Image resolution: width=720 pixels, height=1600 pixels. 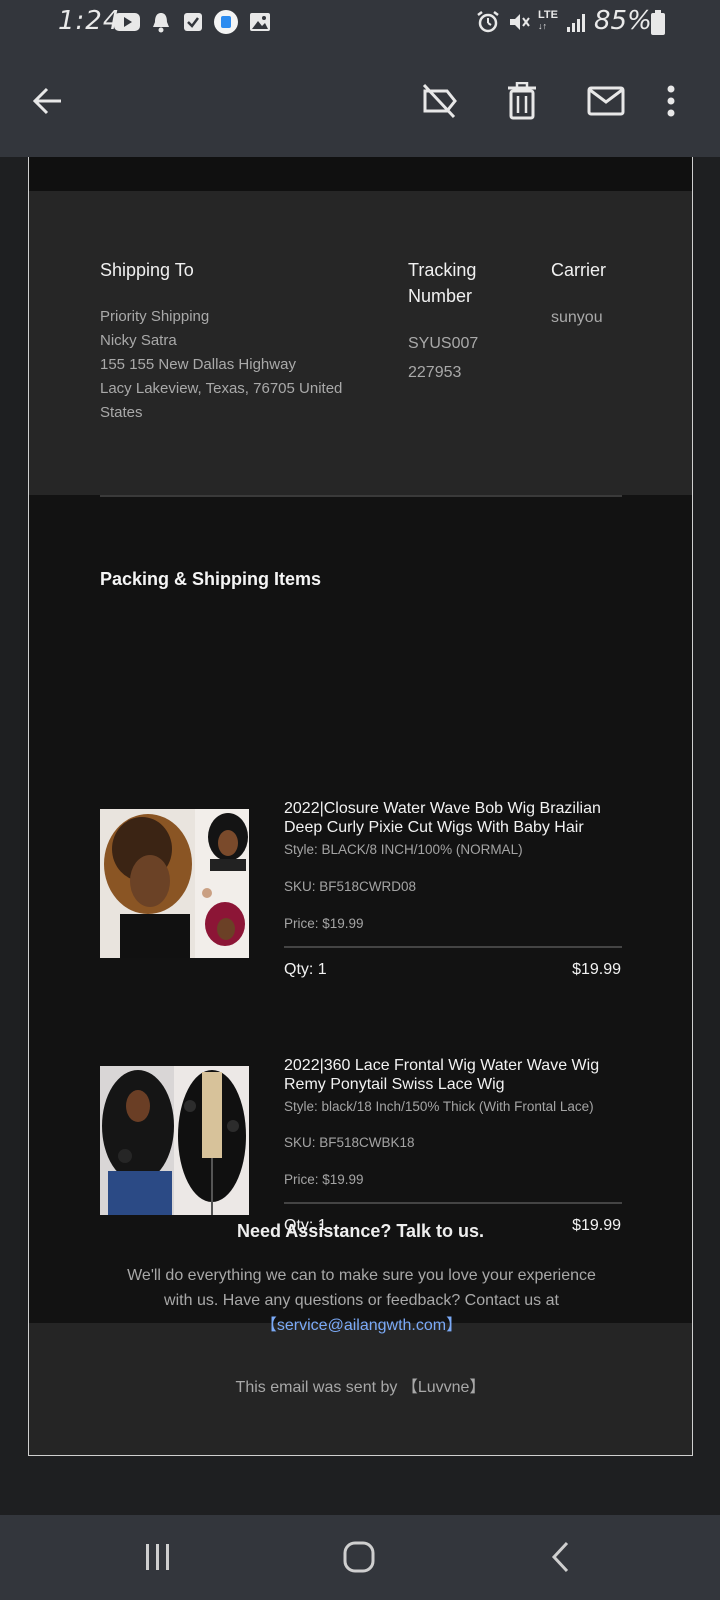 What do you see at coordinates (442, 270) in the screenshot?
I see `tracking-title-line: Tracking` at bounding box center [442, 270].